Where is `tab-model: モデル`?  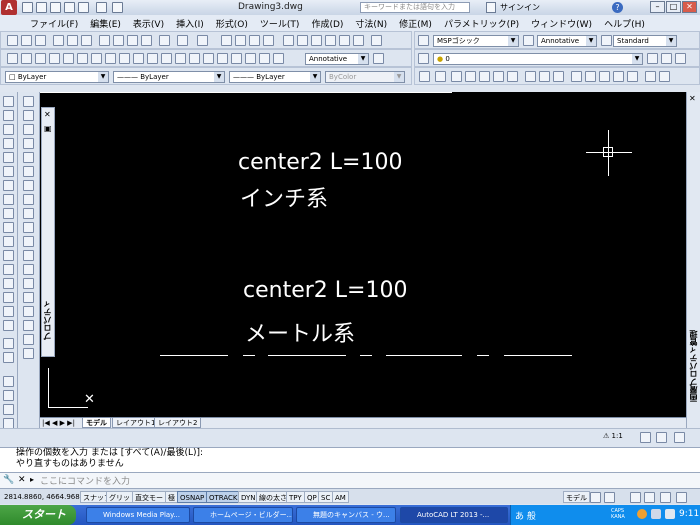
tab-model: モデル is located at coordinates (96, 423).